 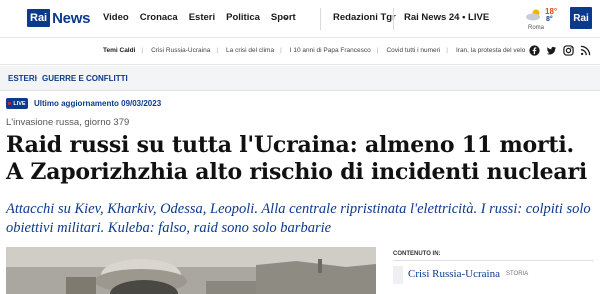 What do you see at coordinates (398, 275) in the screenshot?
I see `topic-thumbnail` at bounding box center [398, 275].